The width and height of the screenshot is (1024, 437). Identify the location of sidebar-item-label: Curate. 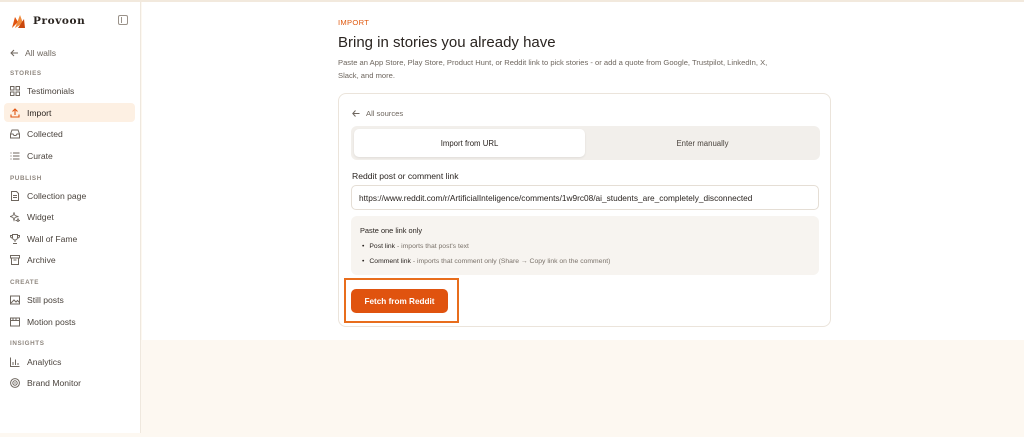
(40, 155).